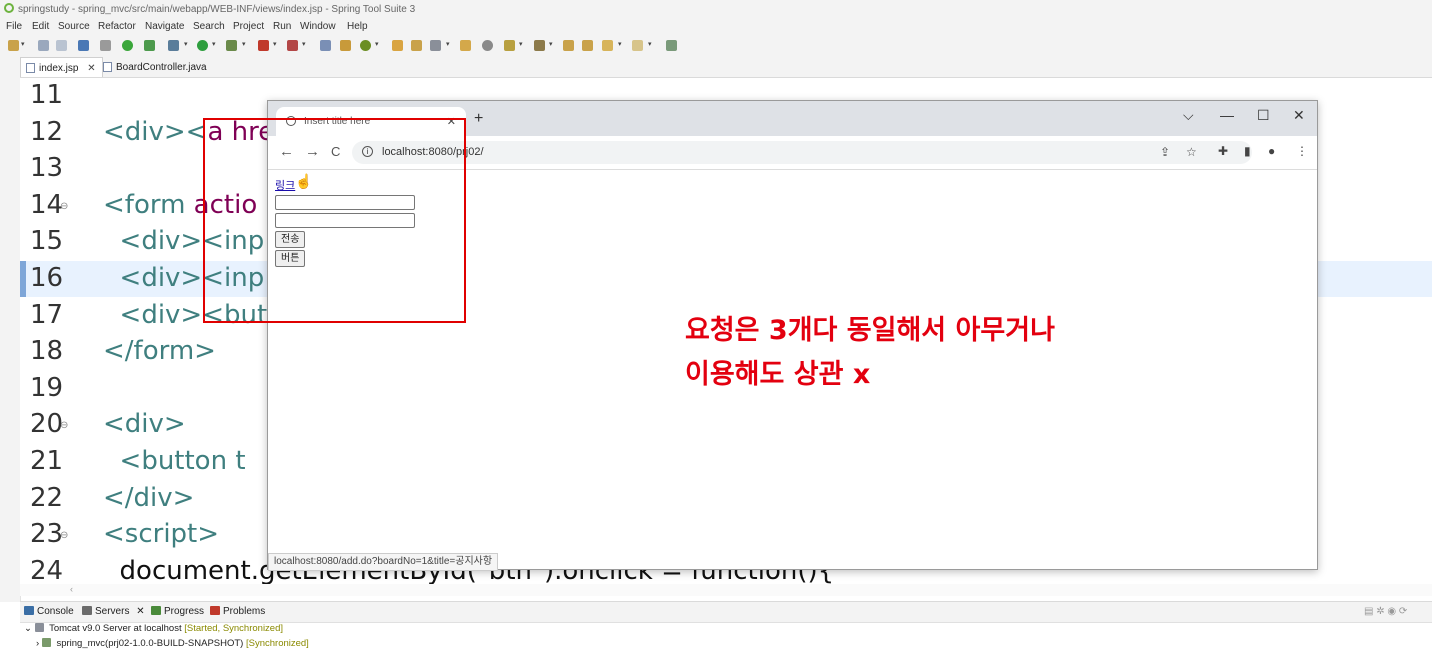 This screenshot has height=667, width=1432. Describe the element at coordinates (59, 68) in the screenshot. I see `tab-index-jsp-label: index.jsp` at that location.